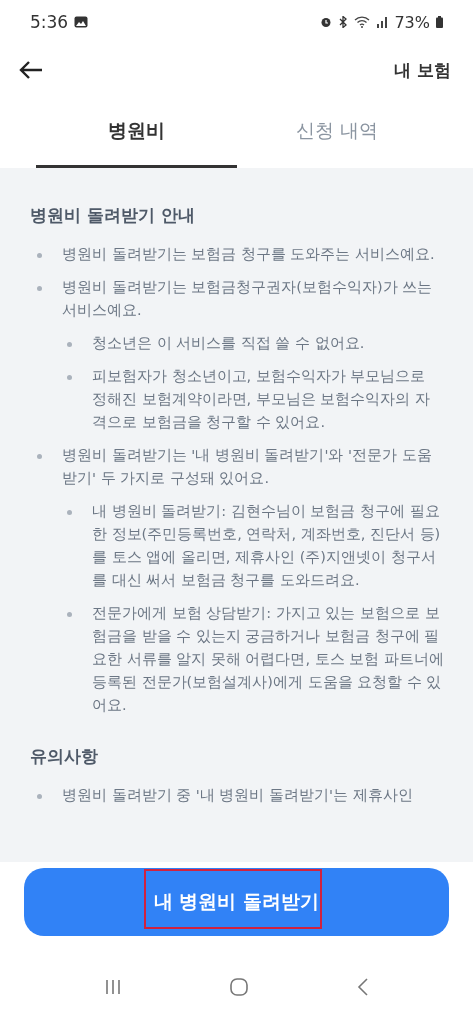 This screenshot has height=1024, width=473. Describe the element at coordinates (239, 987) in the screenshot. I see `home-icon` at that location.